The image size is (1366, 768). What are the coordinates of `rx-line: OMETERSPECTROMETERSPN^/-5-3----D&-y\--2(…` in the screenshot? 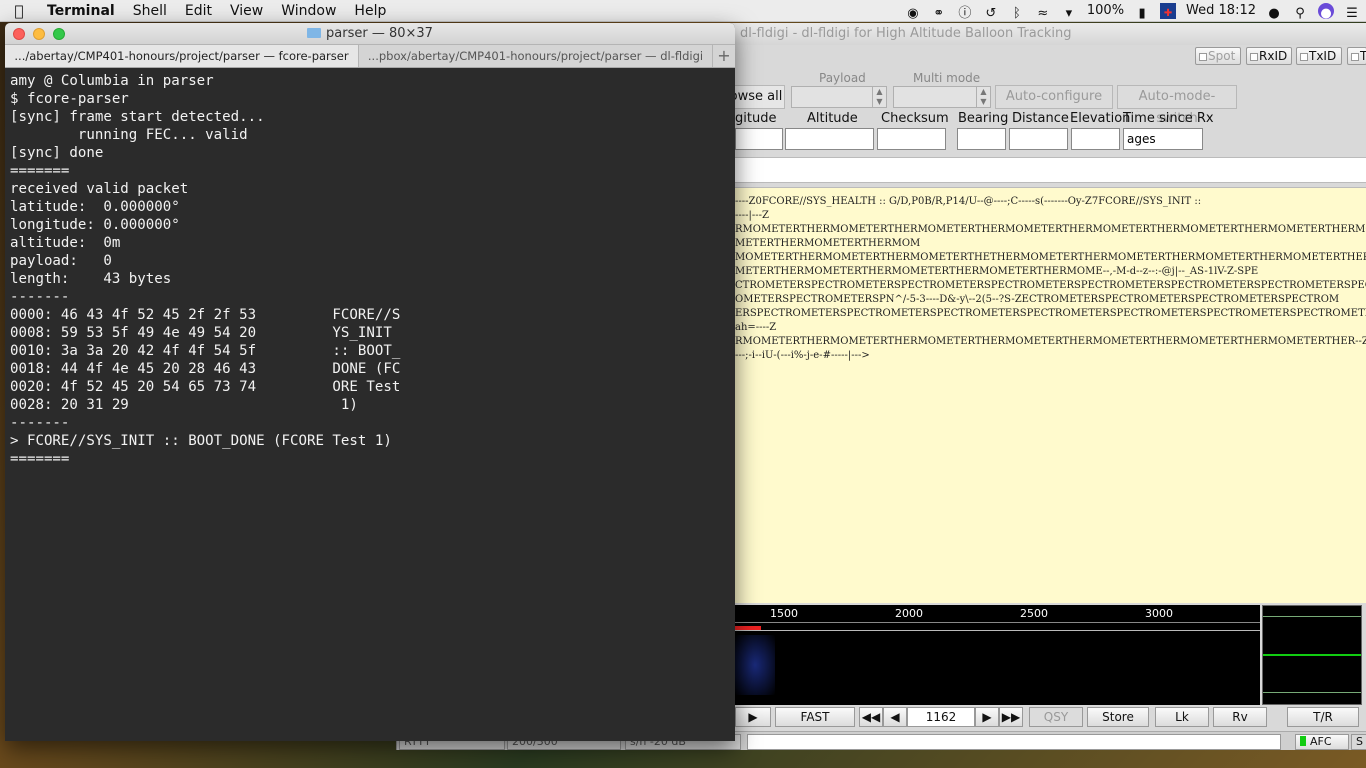 It's located at (1037, 299).